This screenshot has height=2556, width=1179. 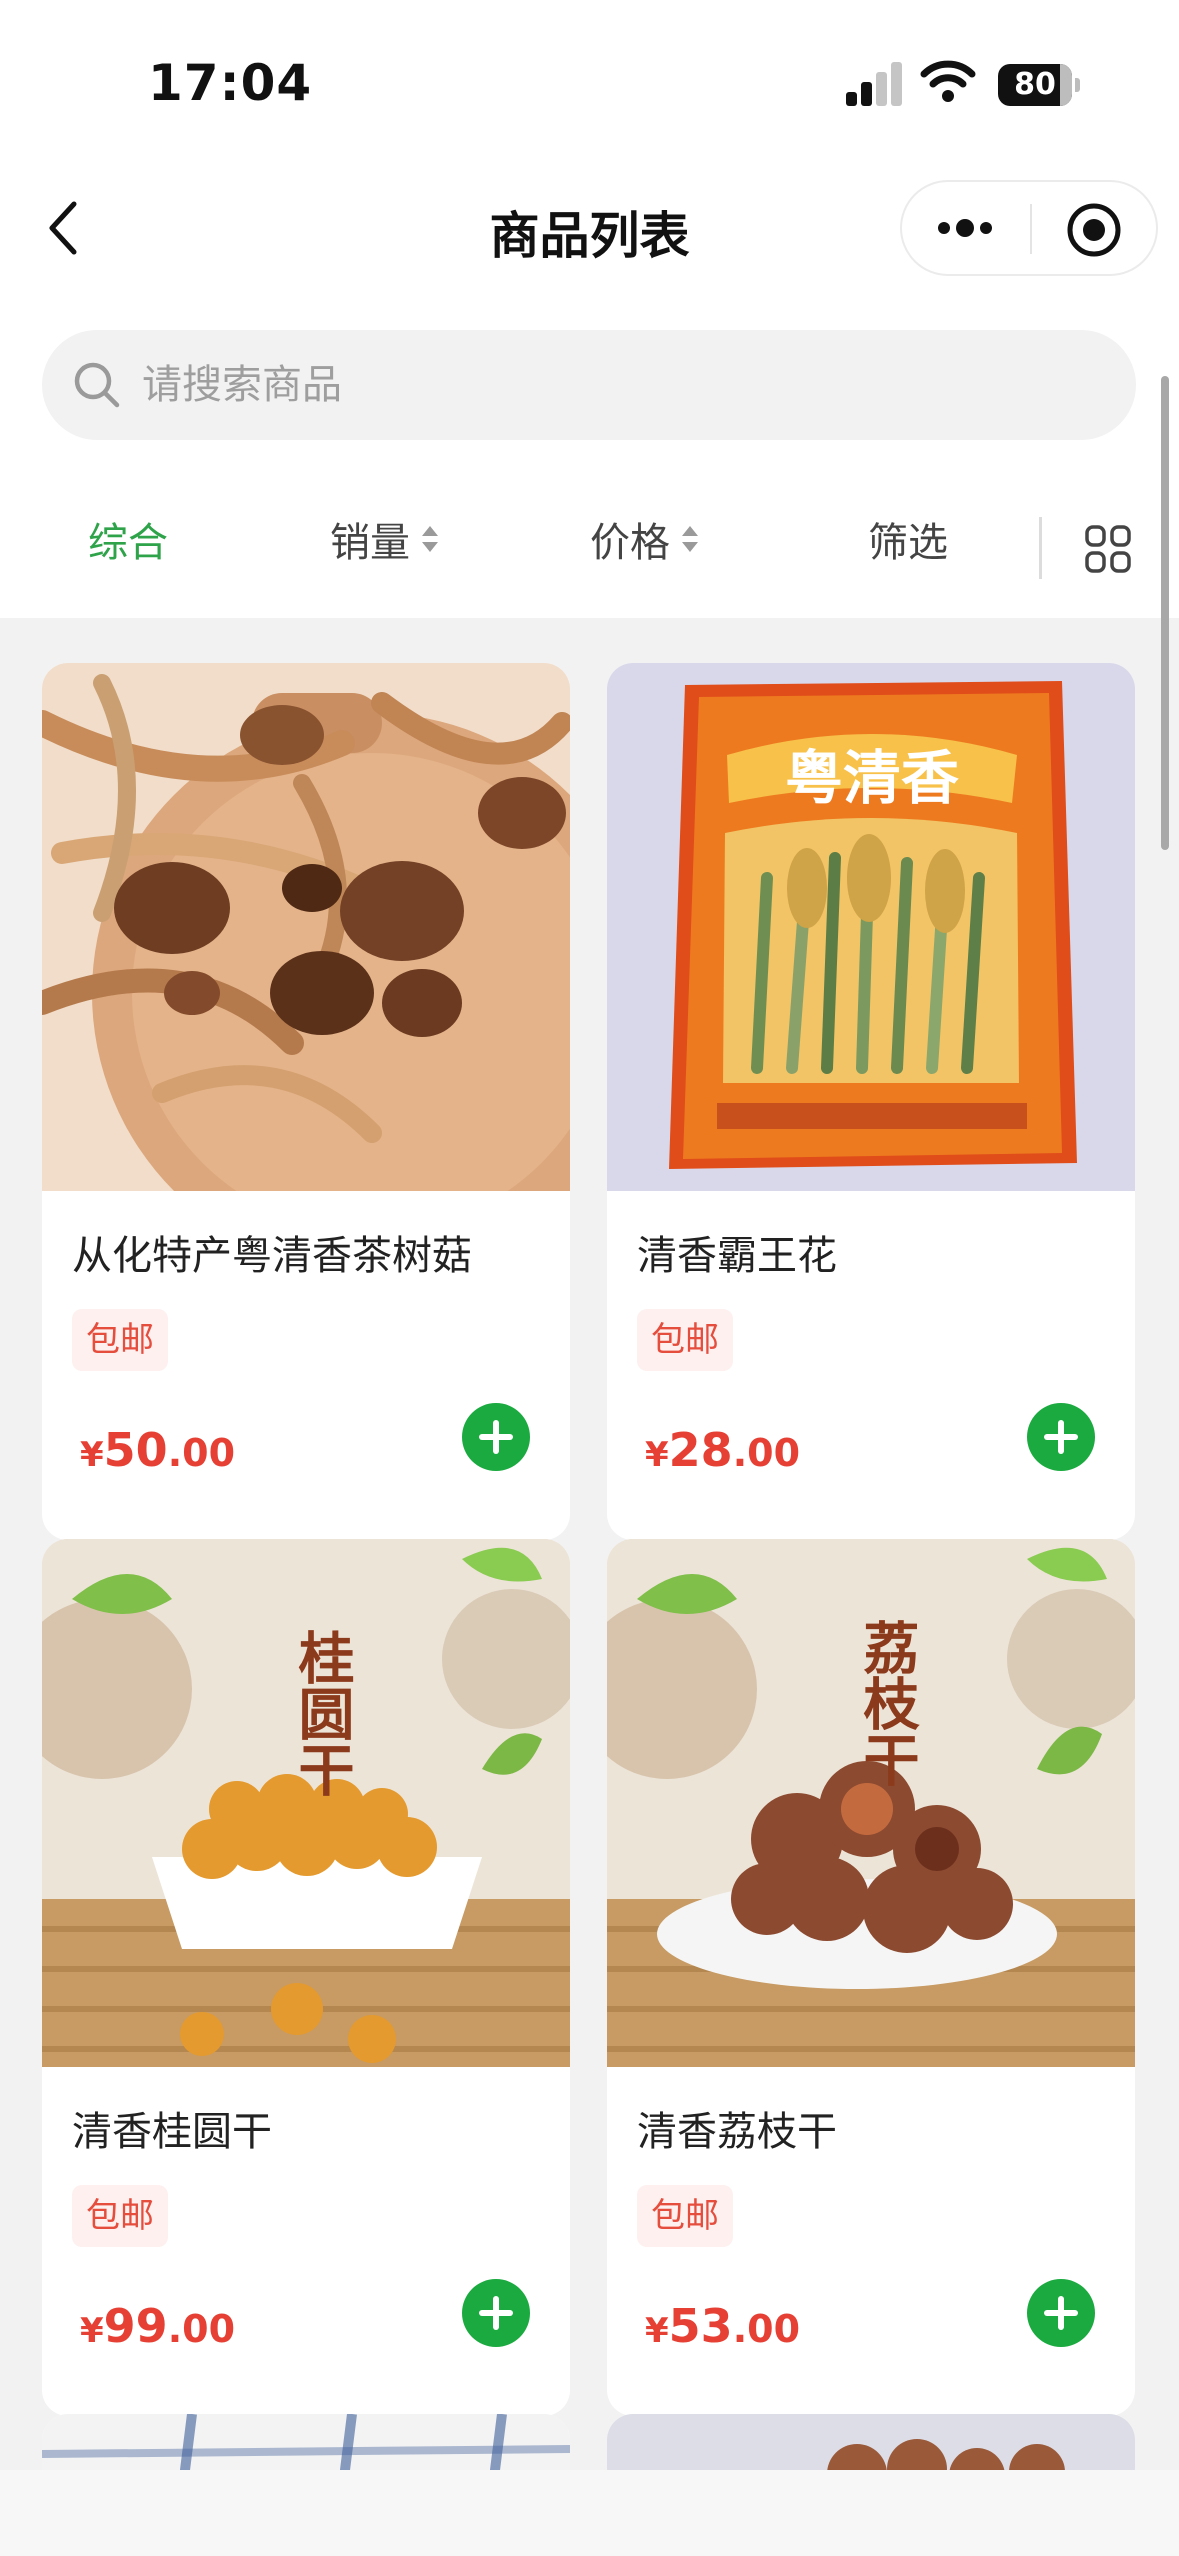 I want to click on mini-program-capsule, so click(x=1029, y=228).